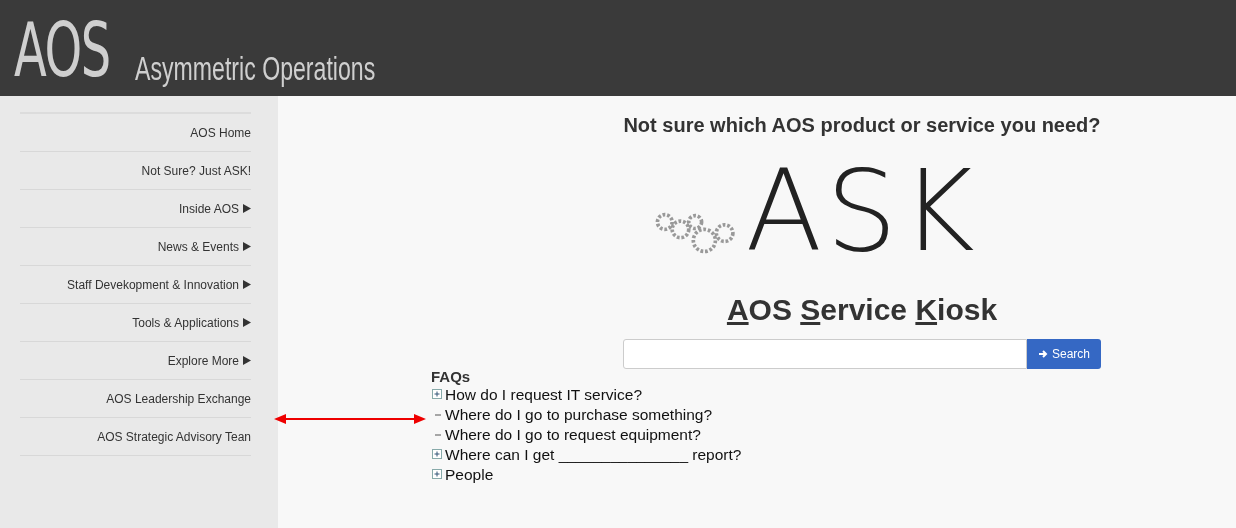  I want to click on nav-link: Explore More, so click(135, 361).